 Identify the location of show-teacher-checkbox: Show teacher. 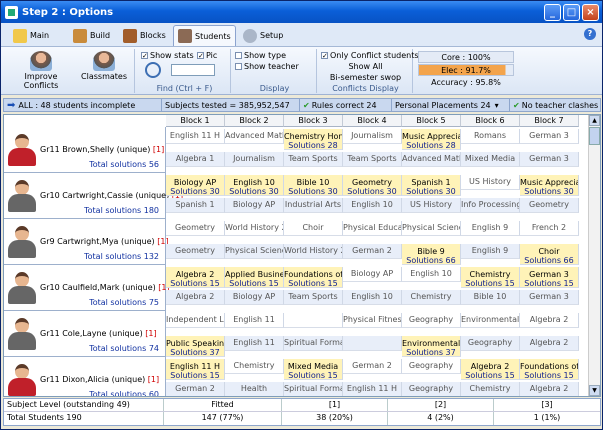
(267, 66).